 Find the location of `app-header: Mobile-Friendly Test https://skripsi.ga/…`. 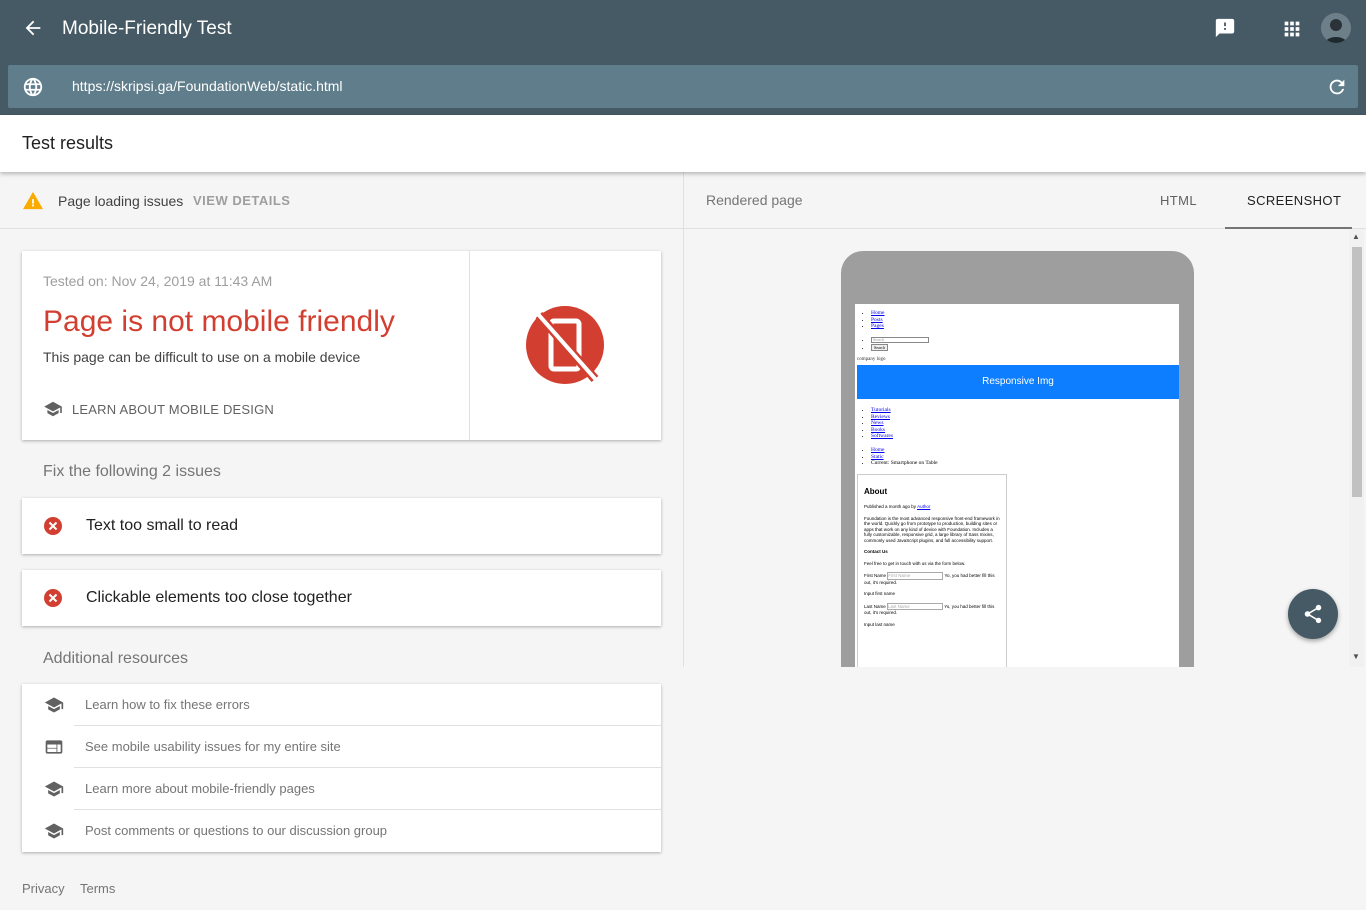

app-header: Mobile-Friendly Test https://skripsi.ga/… is located at coordinates (683, 57).